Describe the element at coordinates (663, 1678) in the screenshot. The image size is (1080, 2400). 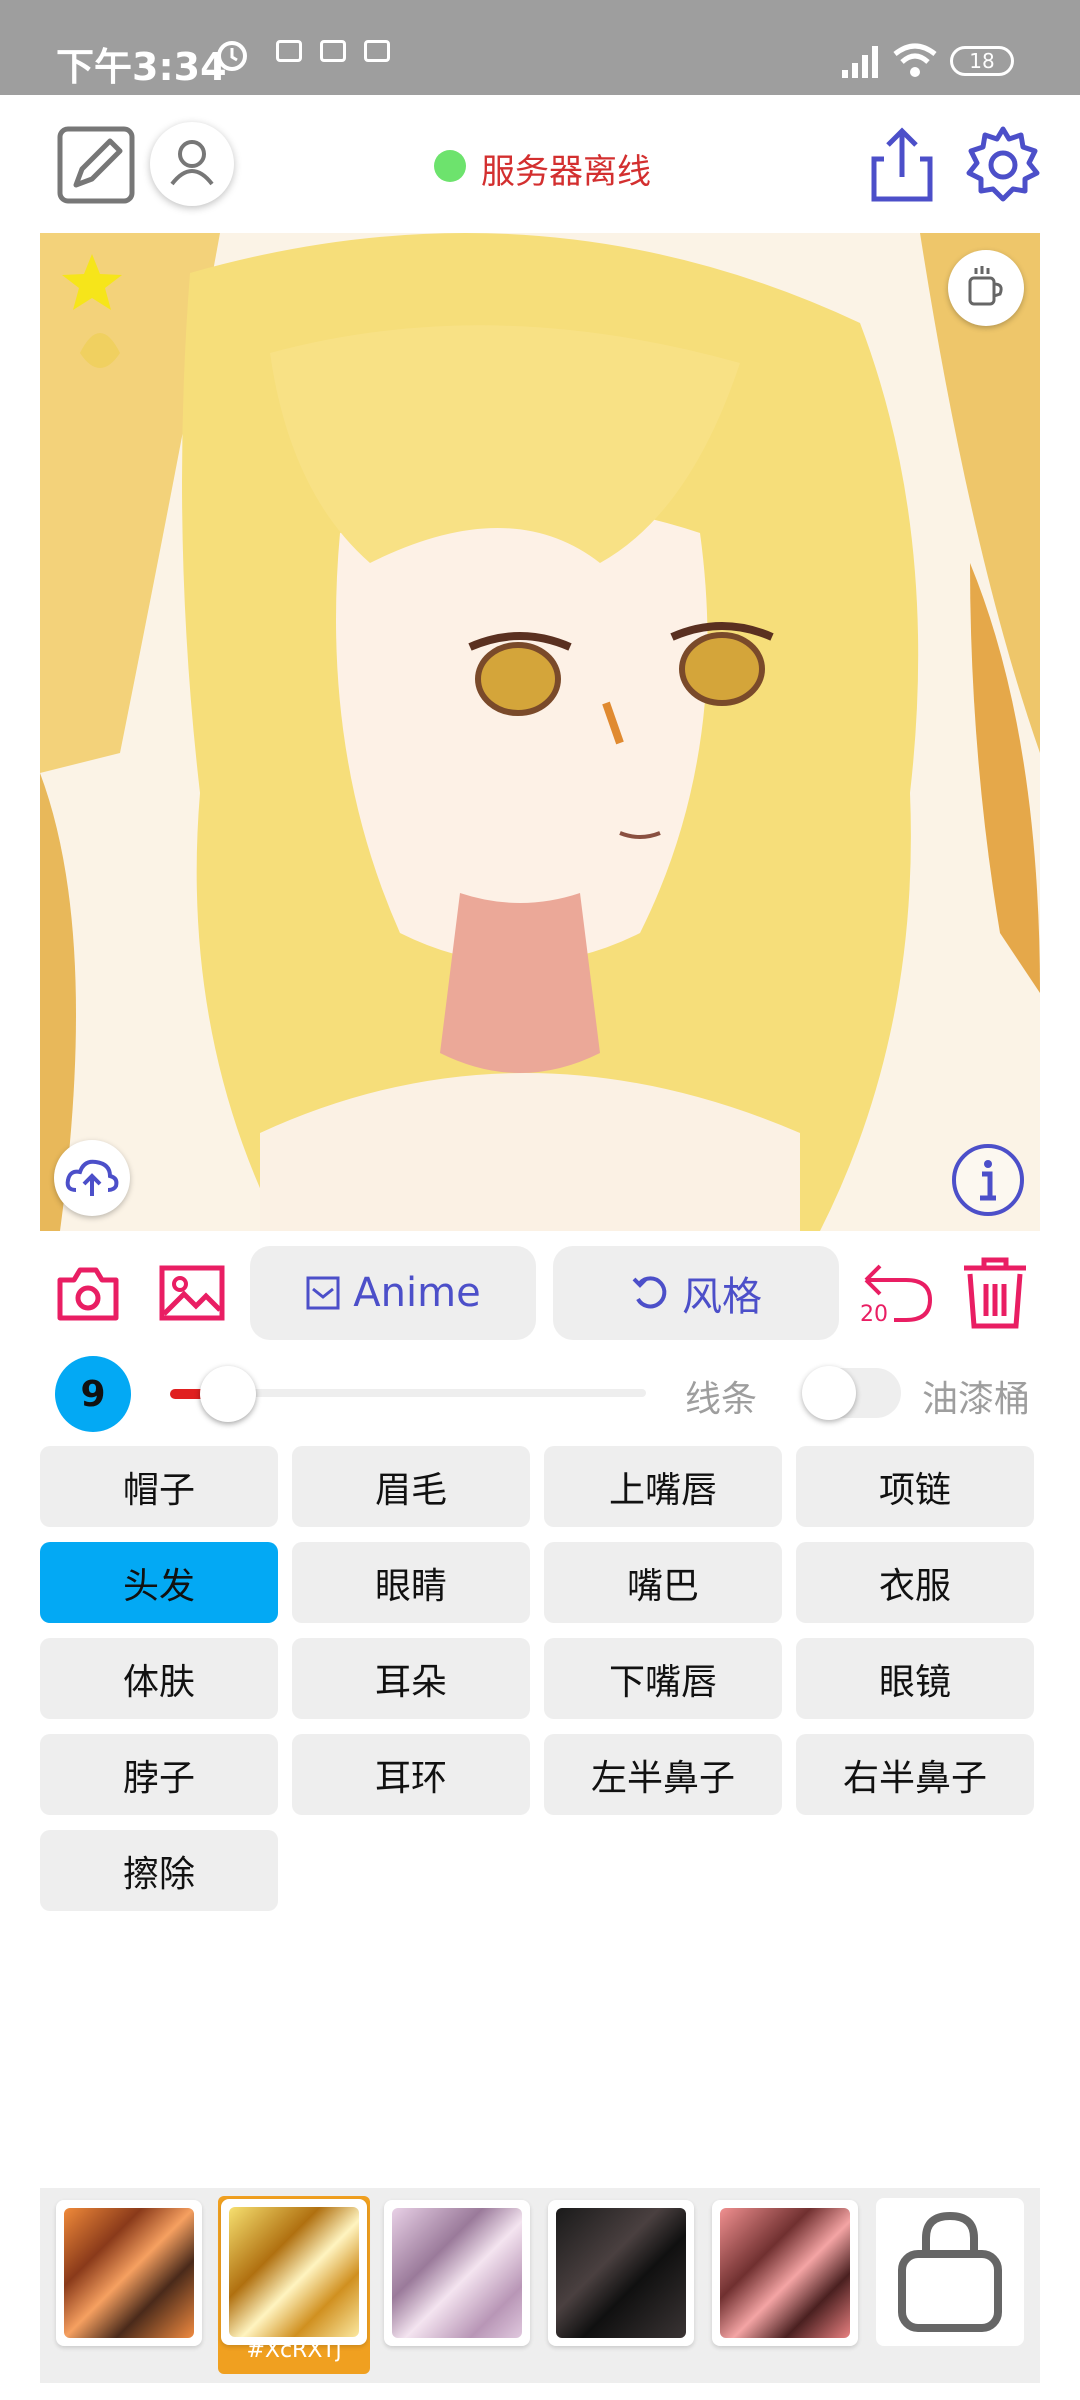
I see `face-part-button: 下嘴唇` at that location.